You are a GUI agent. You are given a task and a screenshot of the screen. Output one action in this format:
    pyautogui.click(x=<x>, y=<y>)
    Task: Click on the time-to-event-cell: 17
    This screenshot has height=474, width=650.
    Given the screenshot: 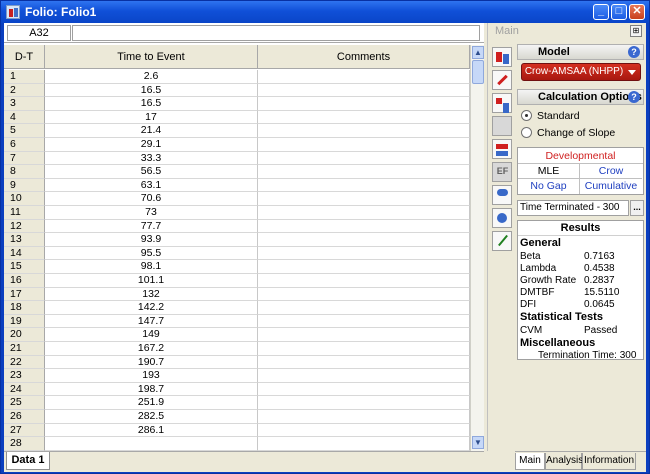 What is the action you would take?
    pyautogui.click(x=151, y=117)
    